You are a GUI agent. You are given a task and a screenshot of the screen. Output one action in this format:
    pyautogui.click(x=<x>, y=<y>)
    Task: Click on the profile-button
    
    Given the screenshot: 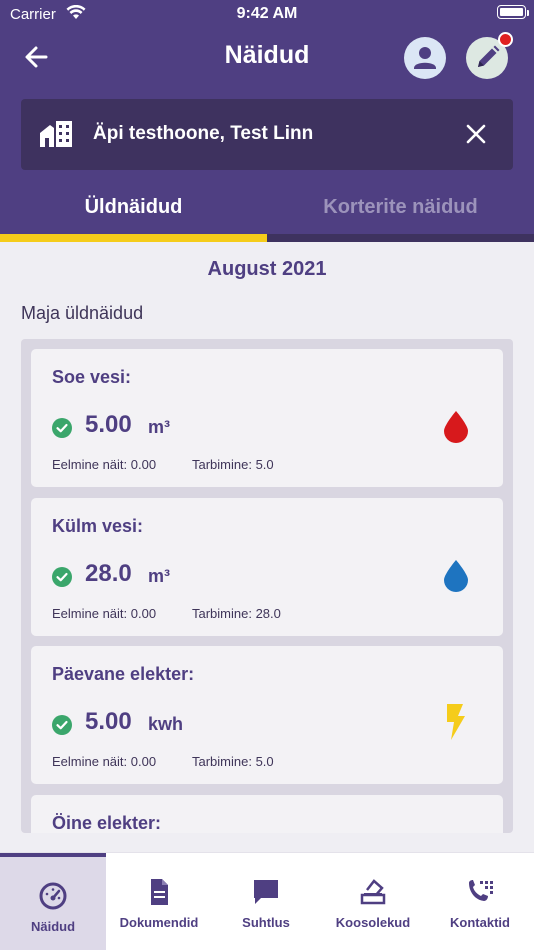 What is the action you would take?
    pyautogui.click(x=425, y=58)
    